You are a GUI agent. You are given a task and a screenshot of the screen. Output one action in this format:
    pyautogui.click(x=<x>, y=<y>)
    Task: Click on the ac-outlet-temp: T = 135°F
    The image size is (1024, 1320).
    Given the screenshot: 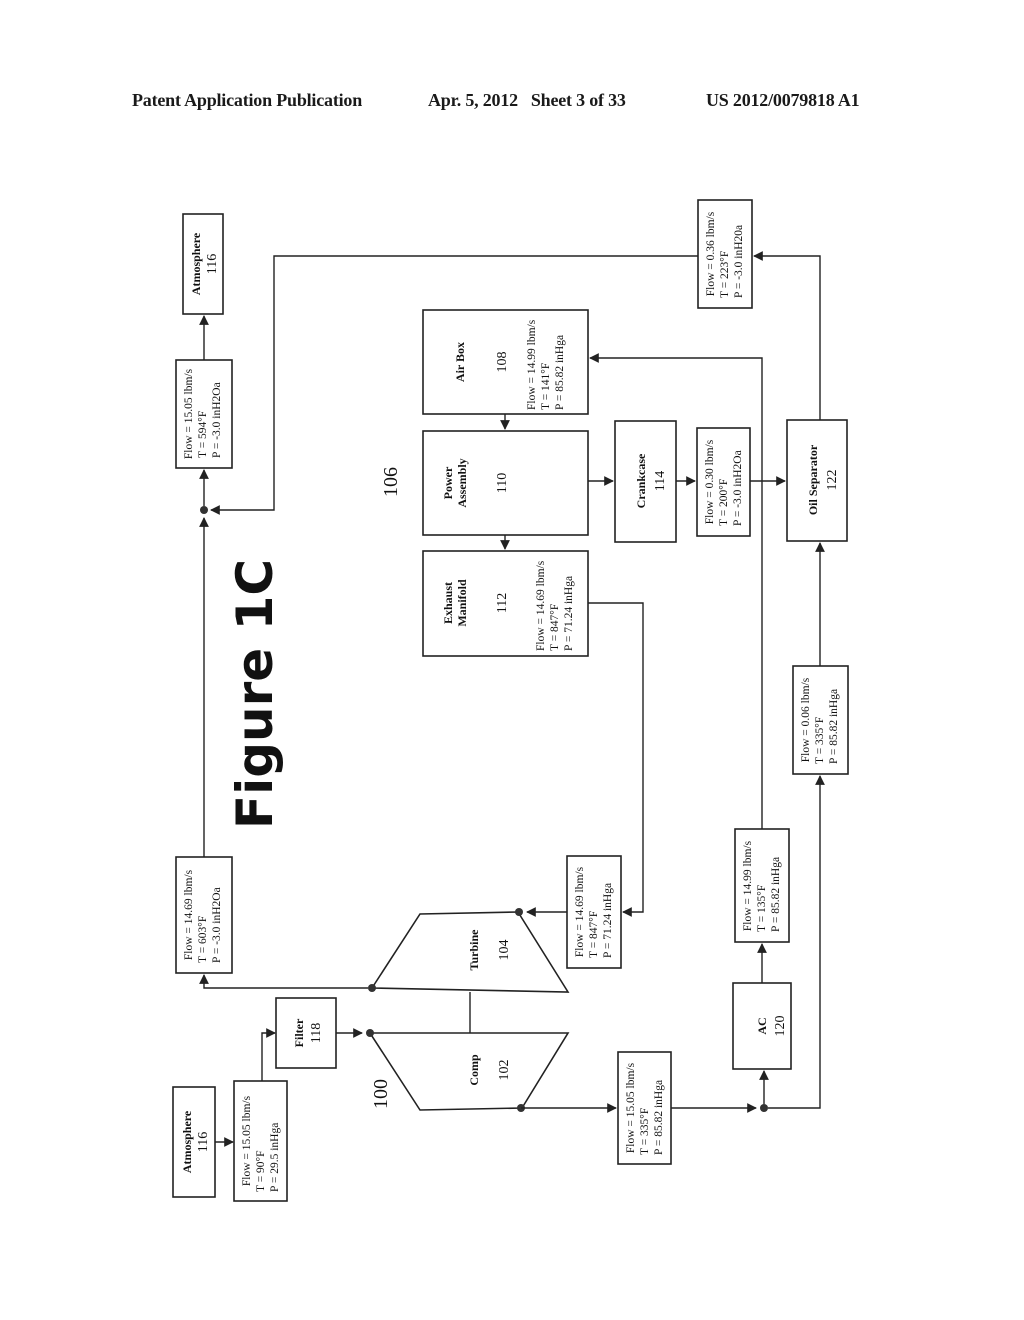 What is the action you would take?
    pyautogui.click(x=762, y=908)
    